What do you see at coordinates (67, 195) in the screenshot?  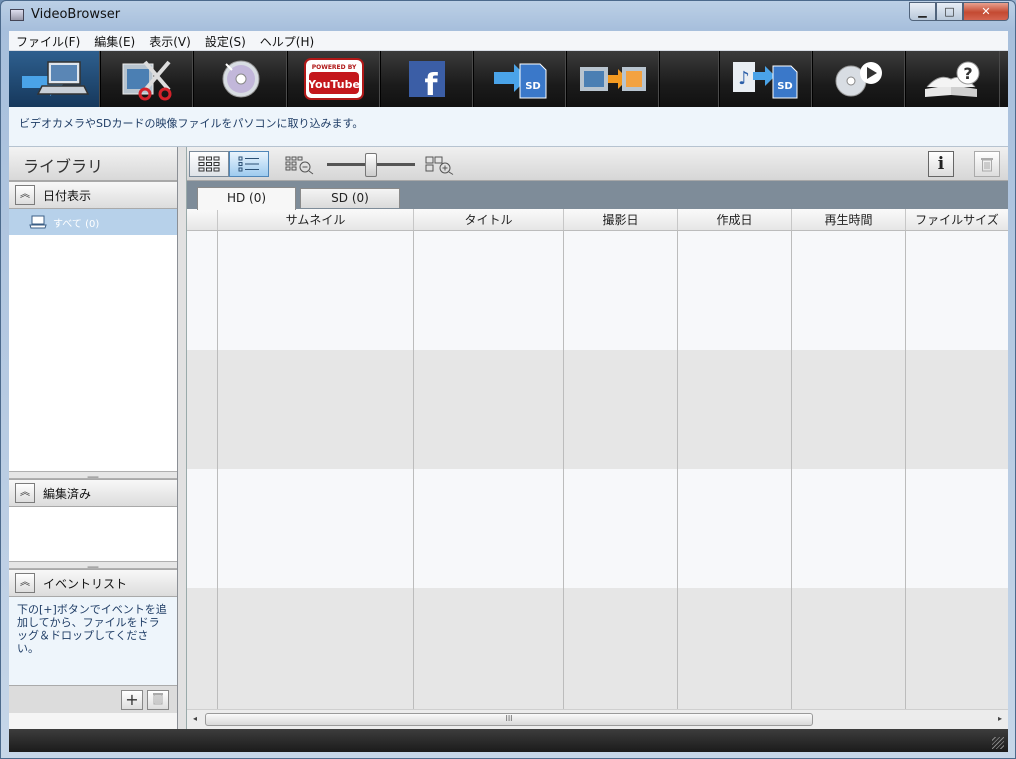 I see `date-view-label: 日付表示` at bounding box center [67, 195].